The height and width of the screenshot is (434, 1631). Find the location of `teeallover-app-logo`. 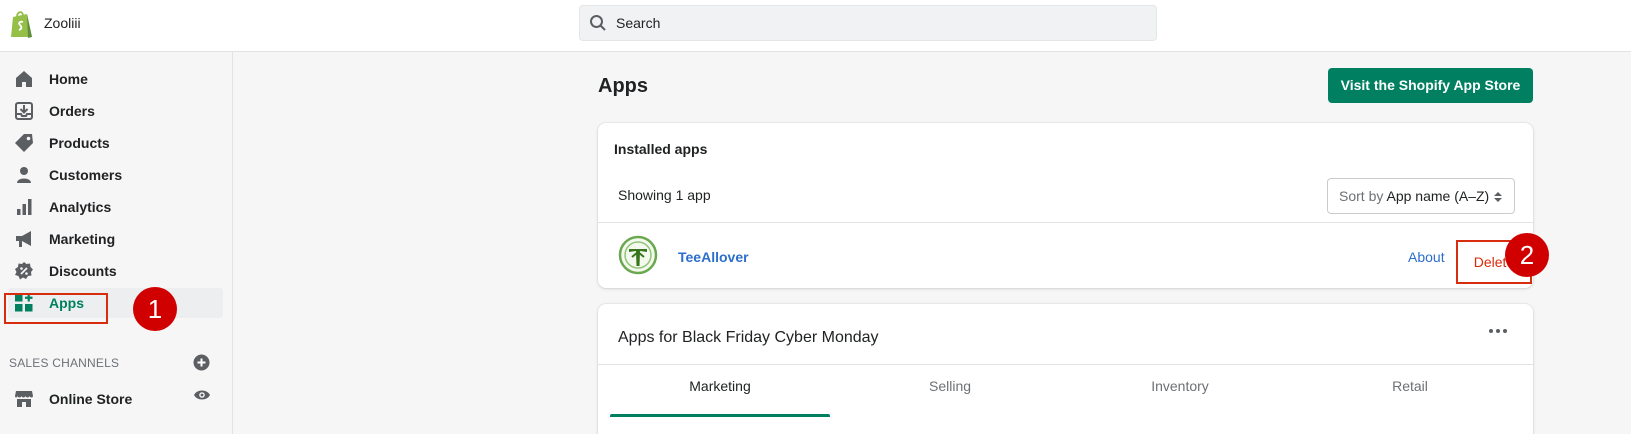

teeallover-app-logo is located at coordinates (638, 255).